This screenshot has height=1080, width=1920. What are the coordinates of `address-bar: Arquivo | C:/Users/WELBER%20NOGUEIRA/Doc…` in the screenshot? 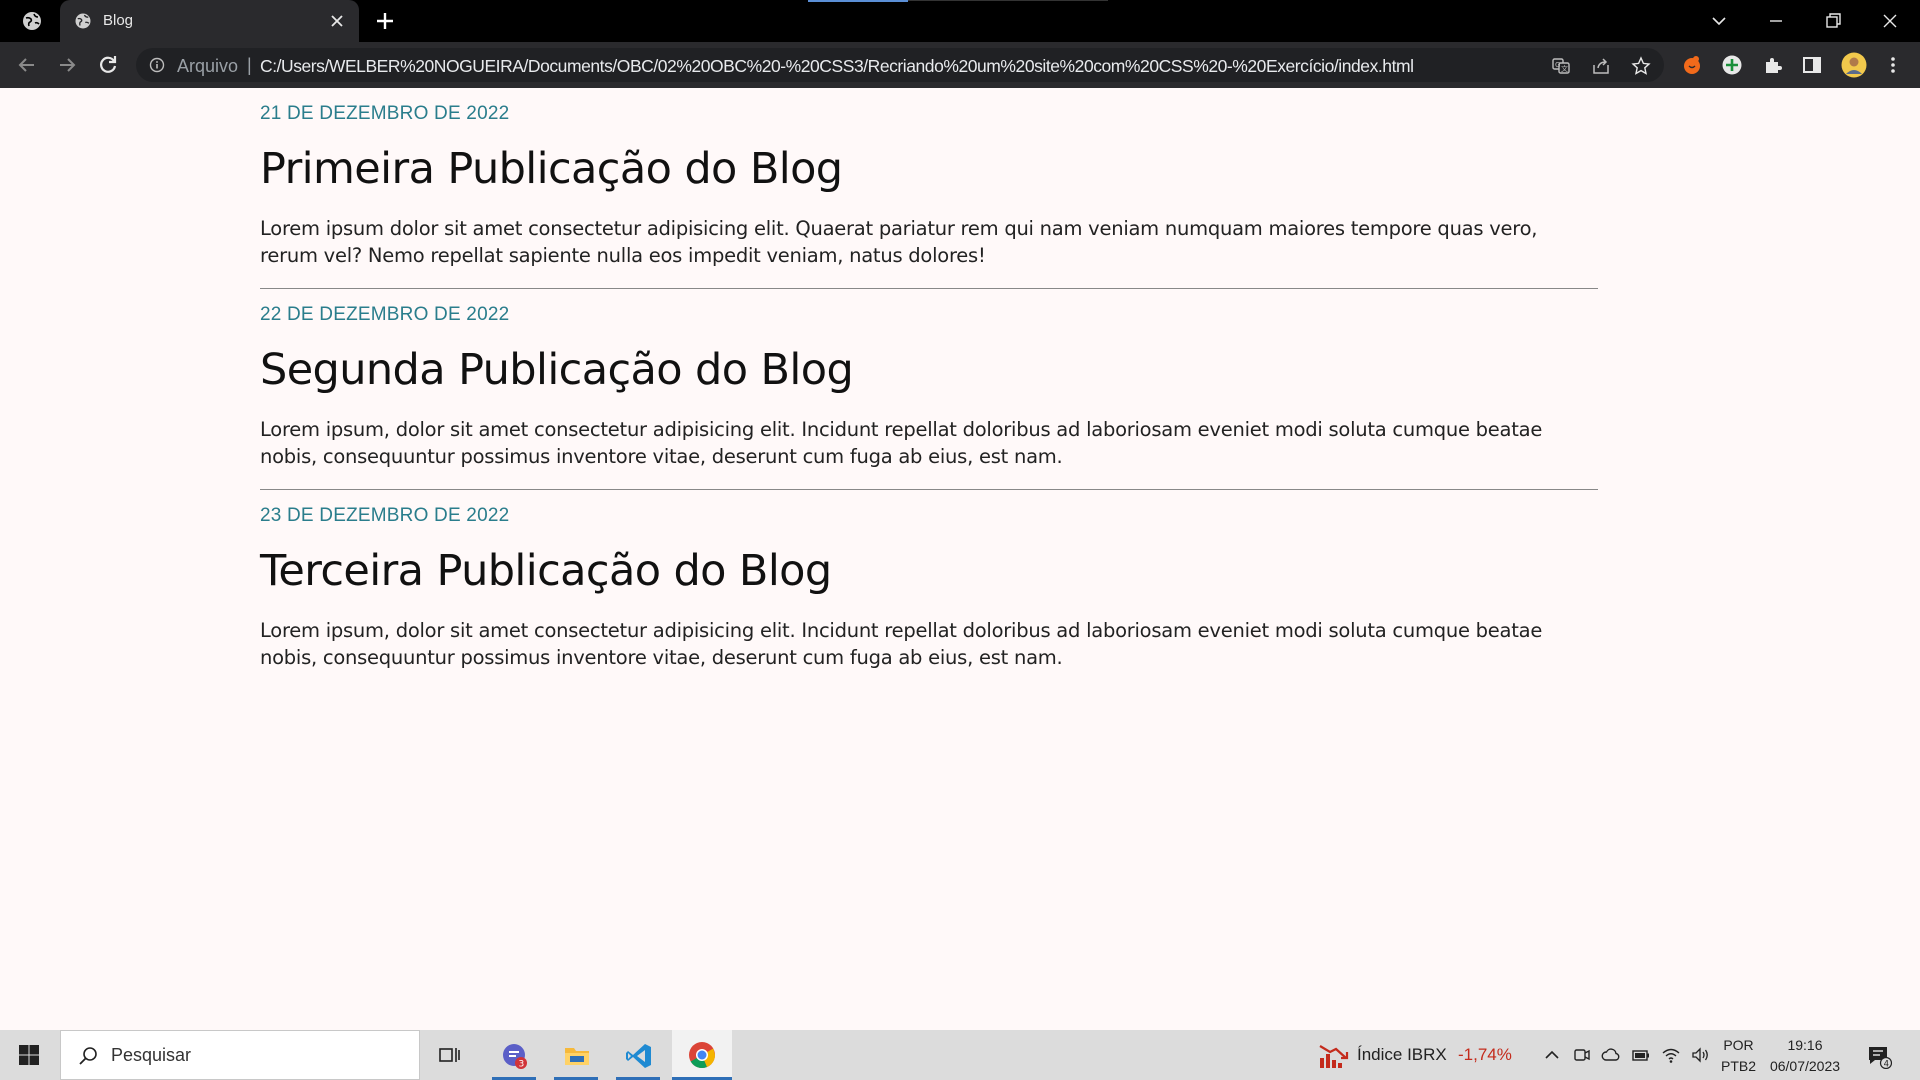 It's located at (900, 65).